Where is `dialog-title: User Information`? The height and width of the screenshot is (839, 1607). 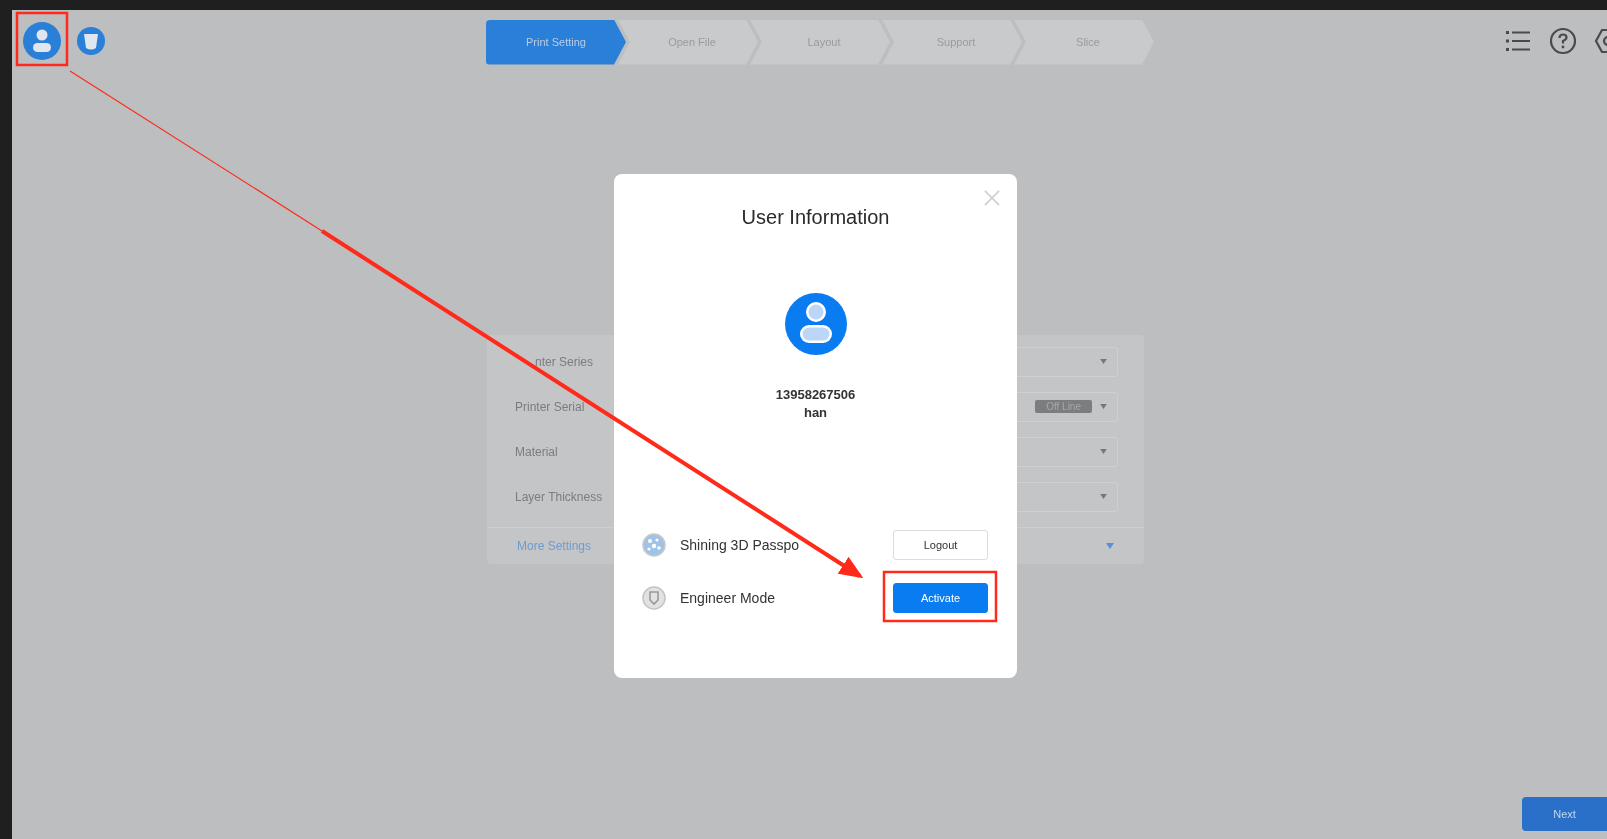
dialog-title: User Information is located at coordinates (815, 217).